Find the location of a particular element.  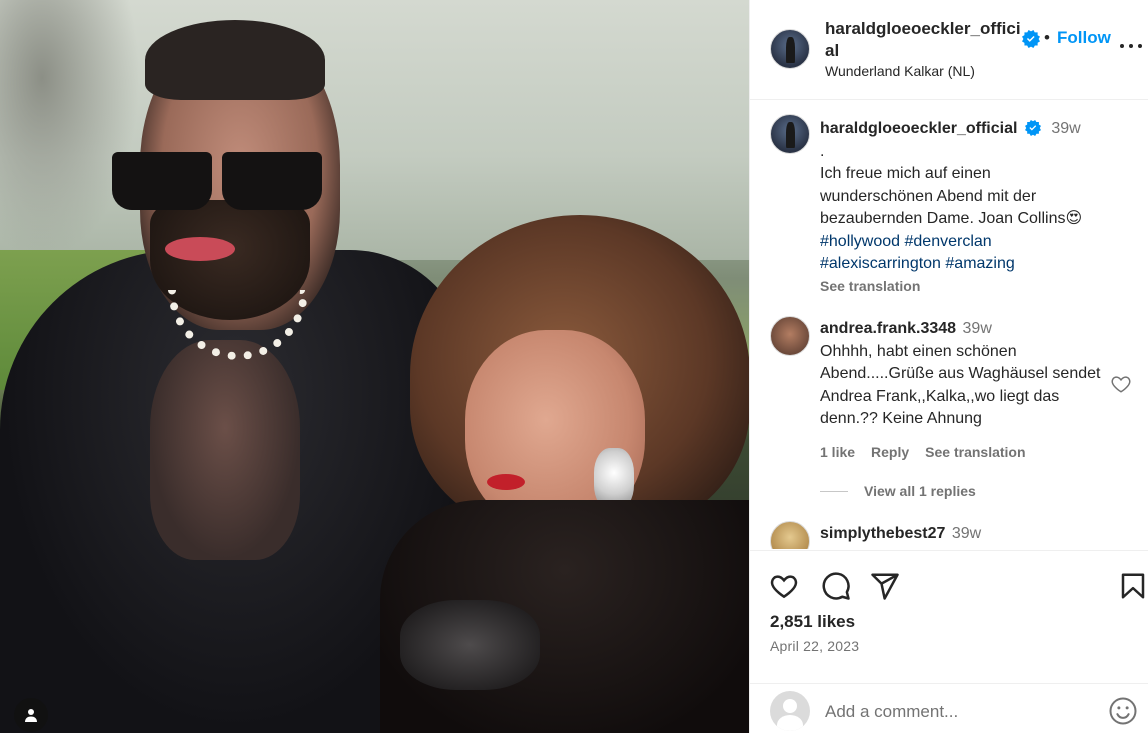

heart-icon is located at coordinates (784, 587).